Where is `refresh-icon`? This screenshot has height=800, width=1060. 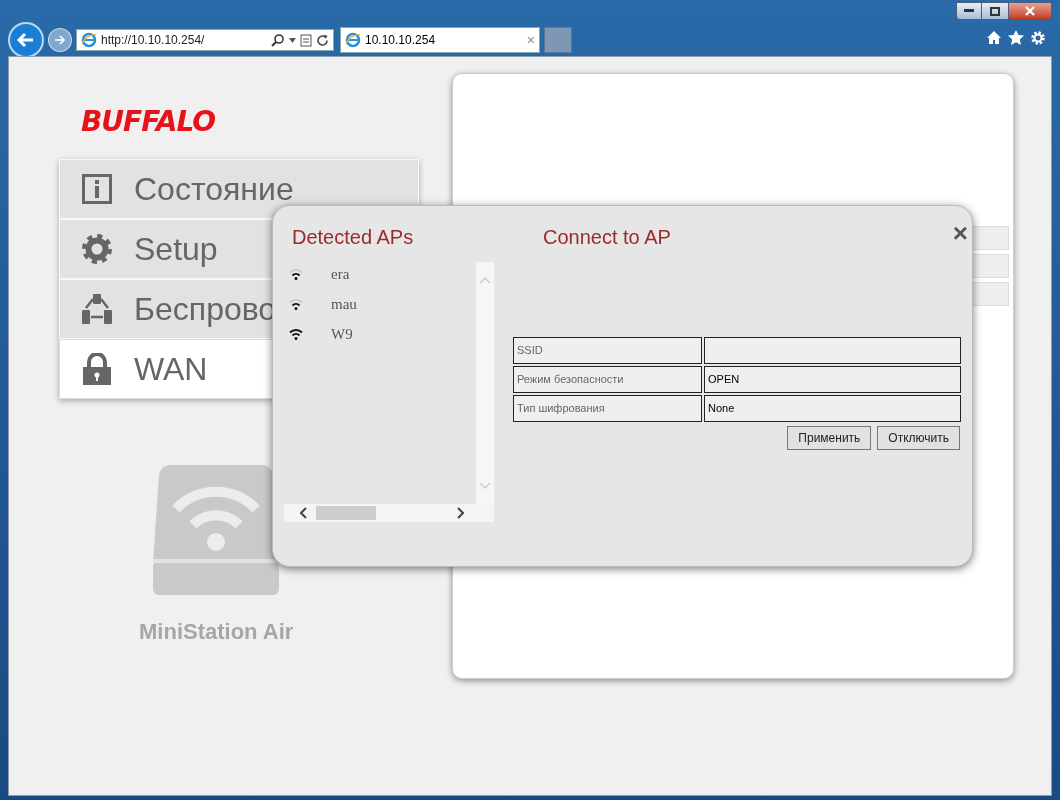
refresh-icon is located at coordinates (322, 40).